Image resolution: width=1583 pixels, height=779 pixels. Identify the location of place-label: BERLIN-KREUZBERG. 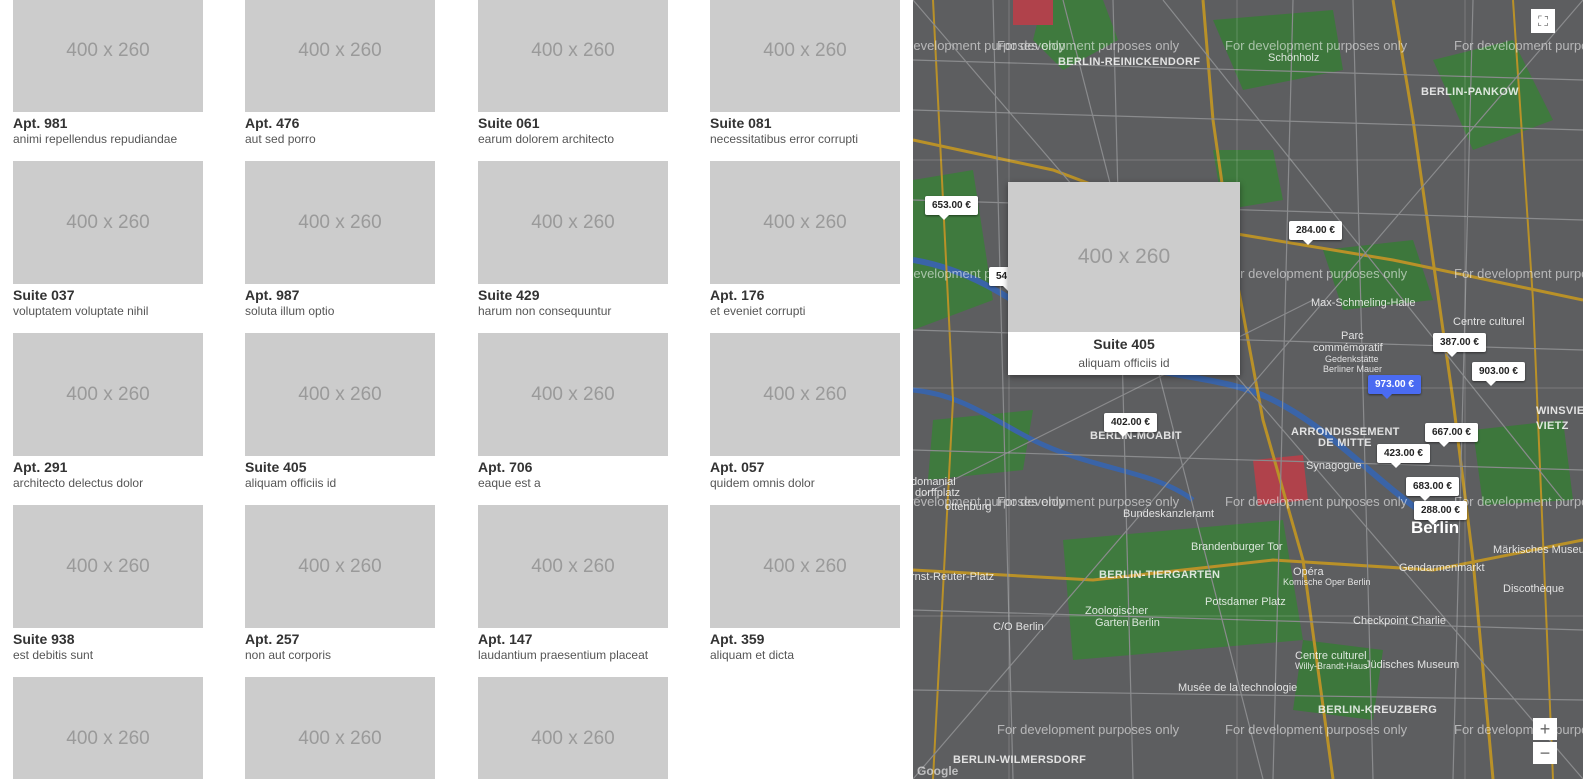
(1378, 710).